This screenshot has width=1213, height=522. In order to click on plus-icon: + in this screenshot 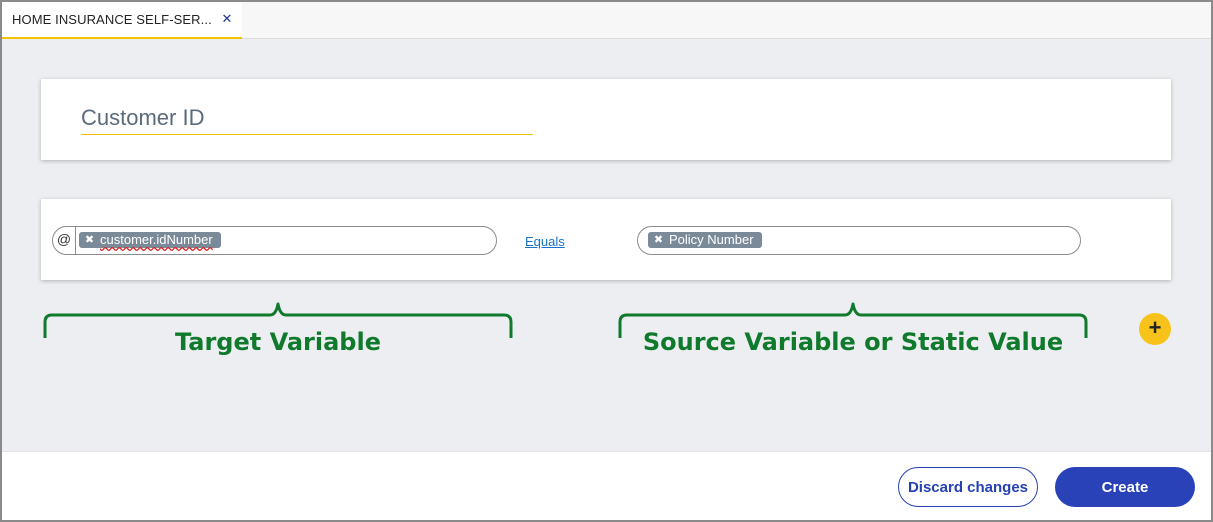, I will do `click(1155, 327)`.